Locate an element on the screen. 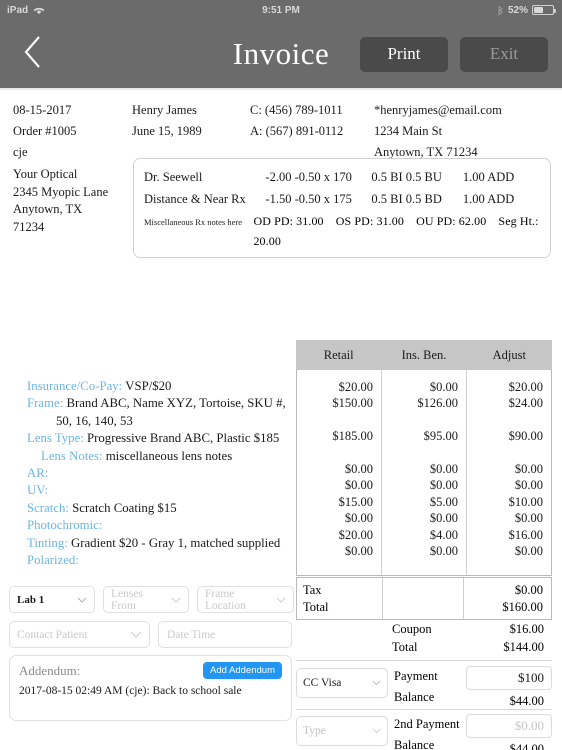 The width and height of the screenshot is (562, 750). retail-cell: $20.00 is located at coordinates (355, 534).